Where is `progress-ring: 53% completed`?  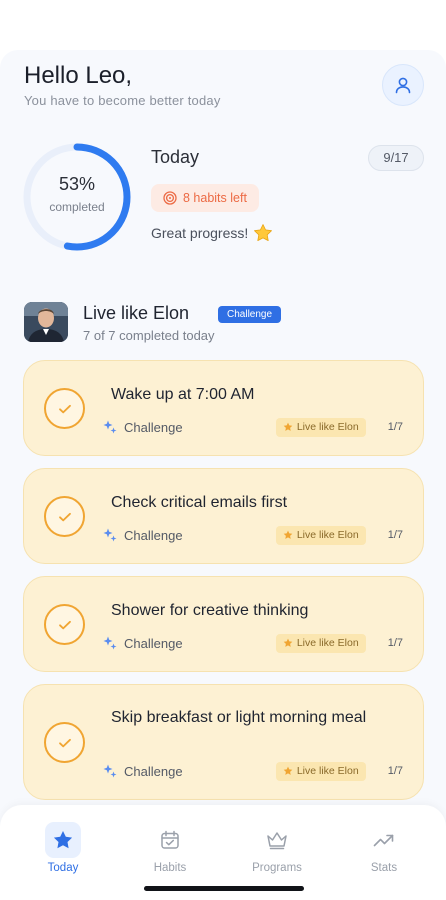
progress-ring: 53% completed is located at coordinates (77, 197).